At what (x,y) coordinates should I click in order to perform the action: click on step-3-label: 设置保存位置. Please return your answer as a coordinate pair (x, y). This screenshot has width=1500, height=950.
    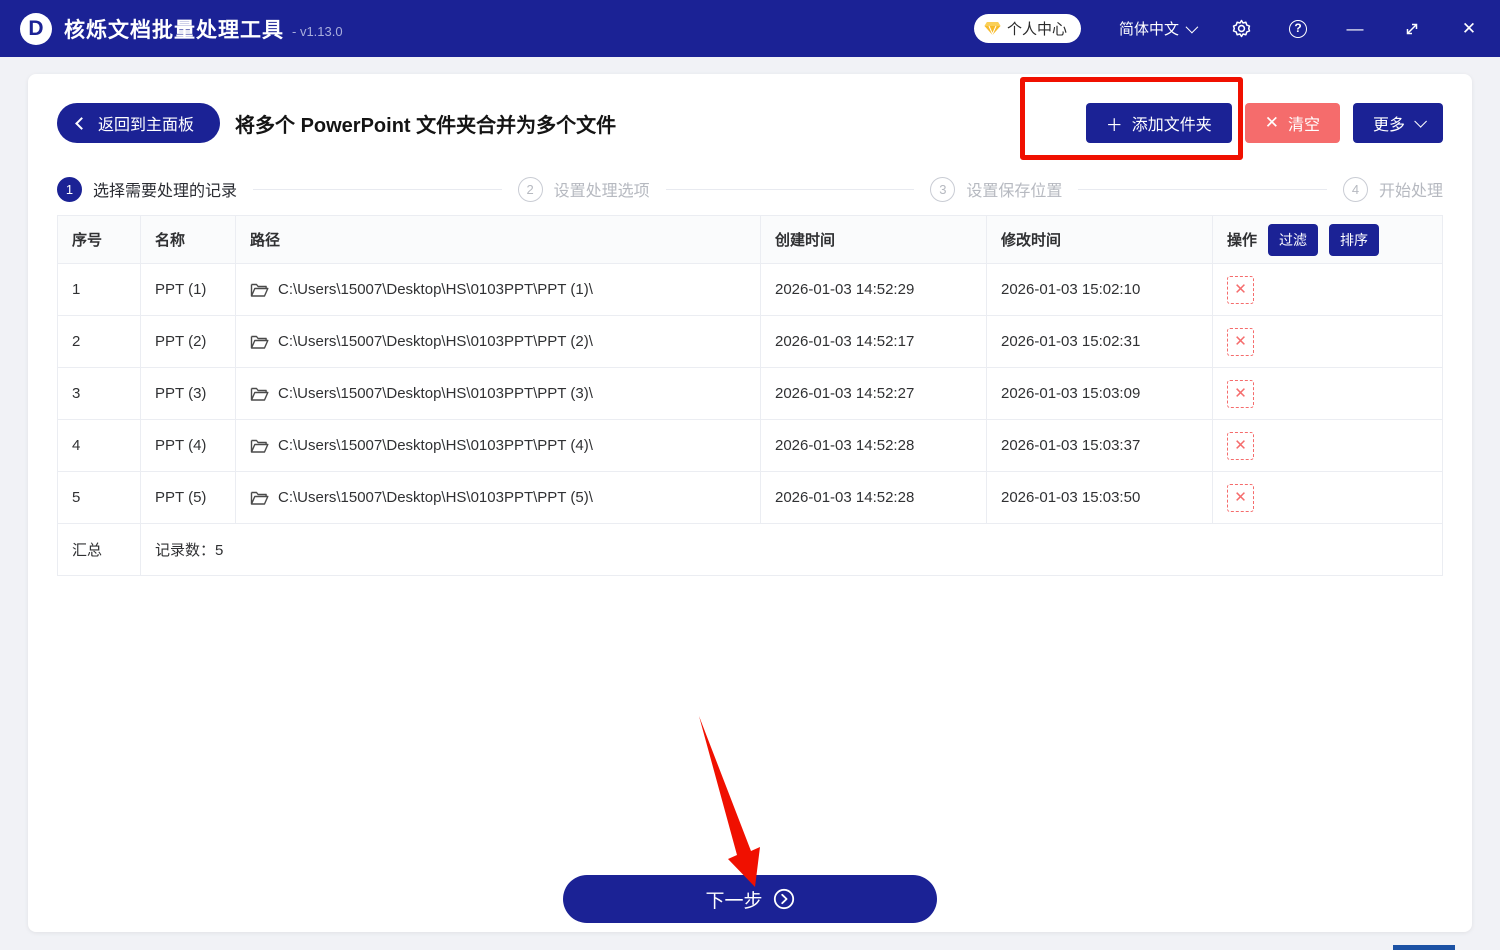
    Looking at the image, I should click on (1014, 191).